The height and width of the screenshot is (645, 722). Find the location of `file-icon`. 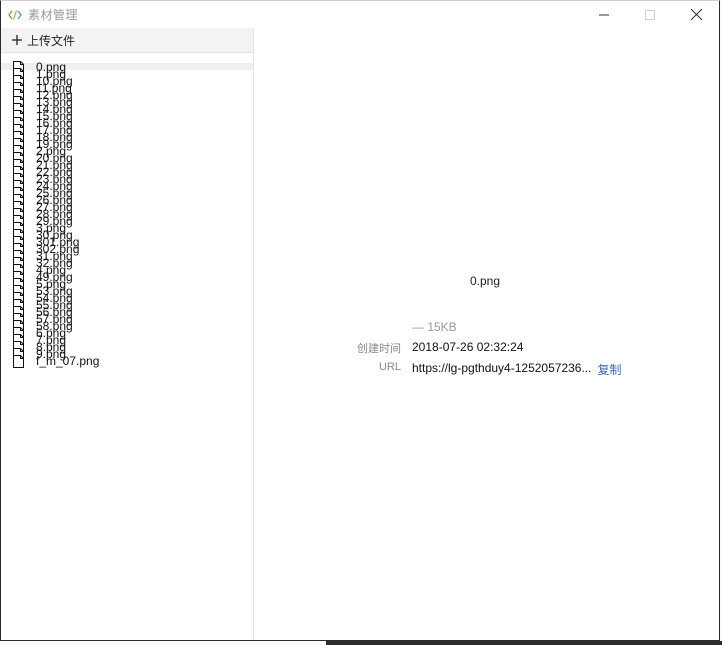

file-icon is located at coordinates (18, 361).